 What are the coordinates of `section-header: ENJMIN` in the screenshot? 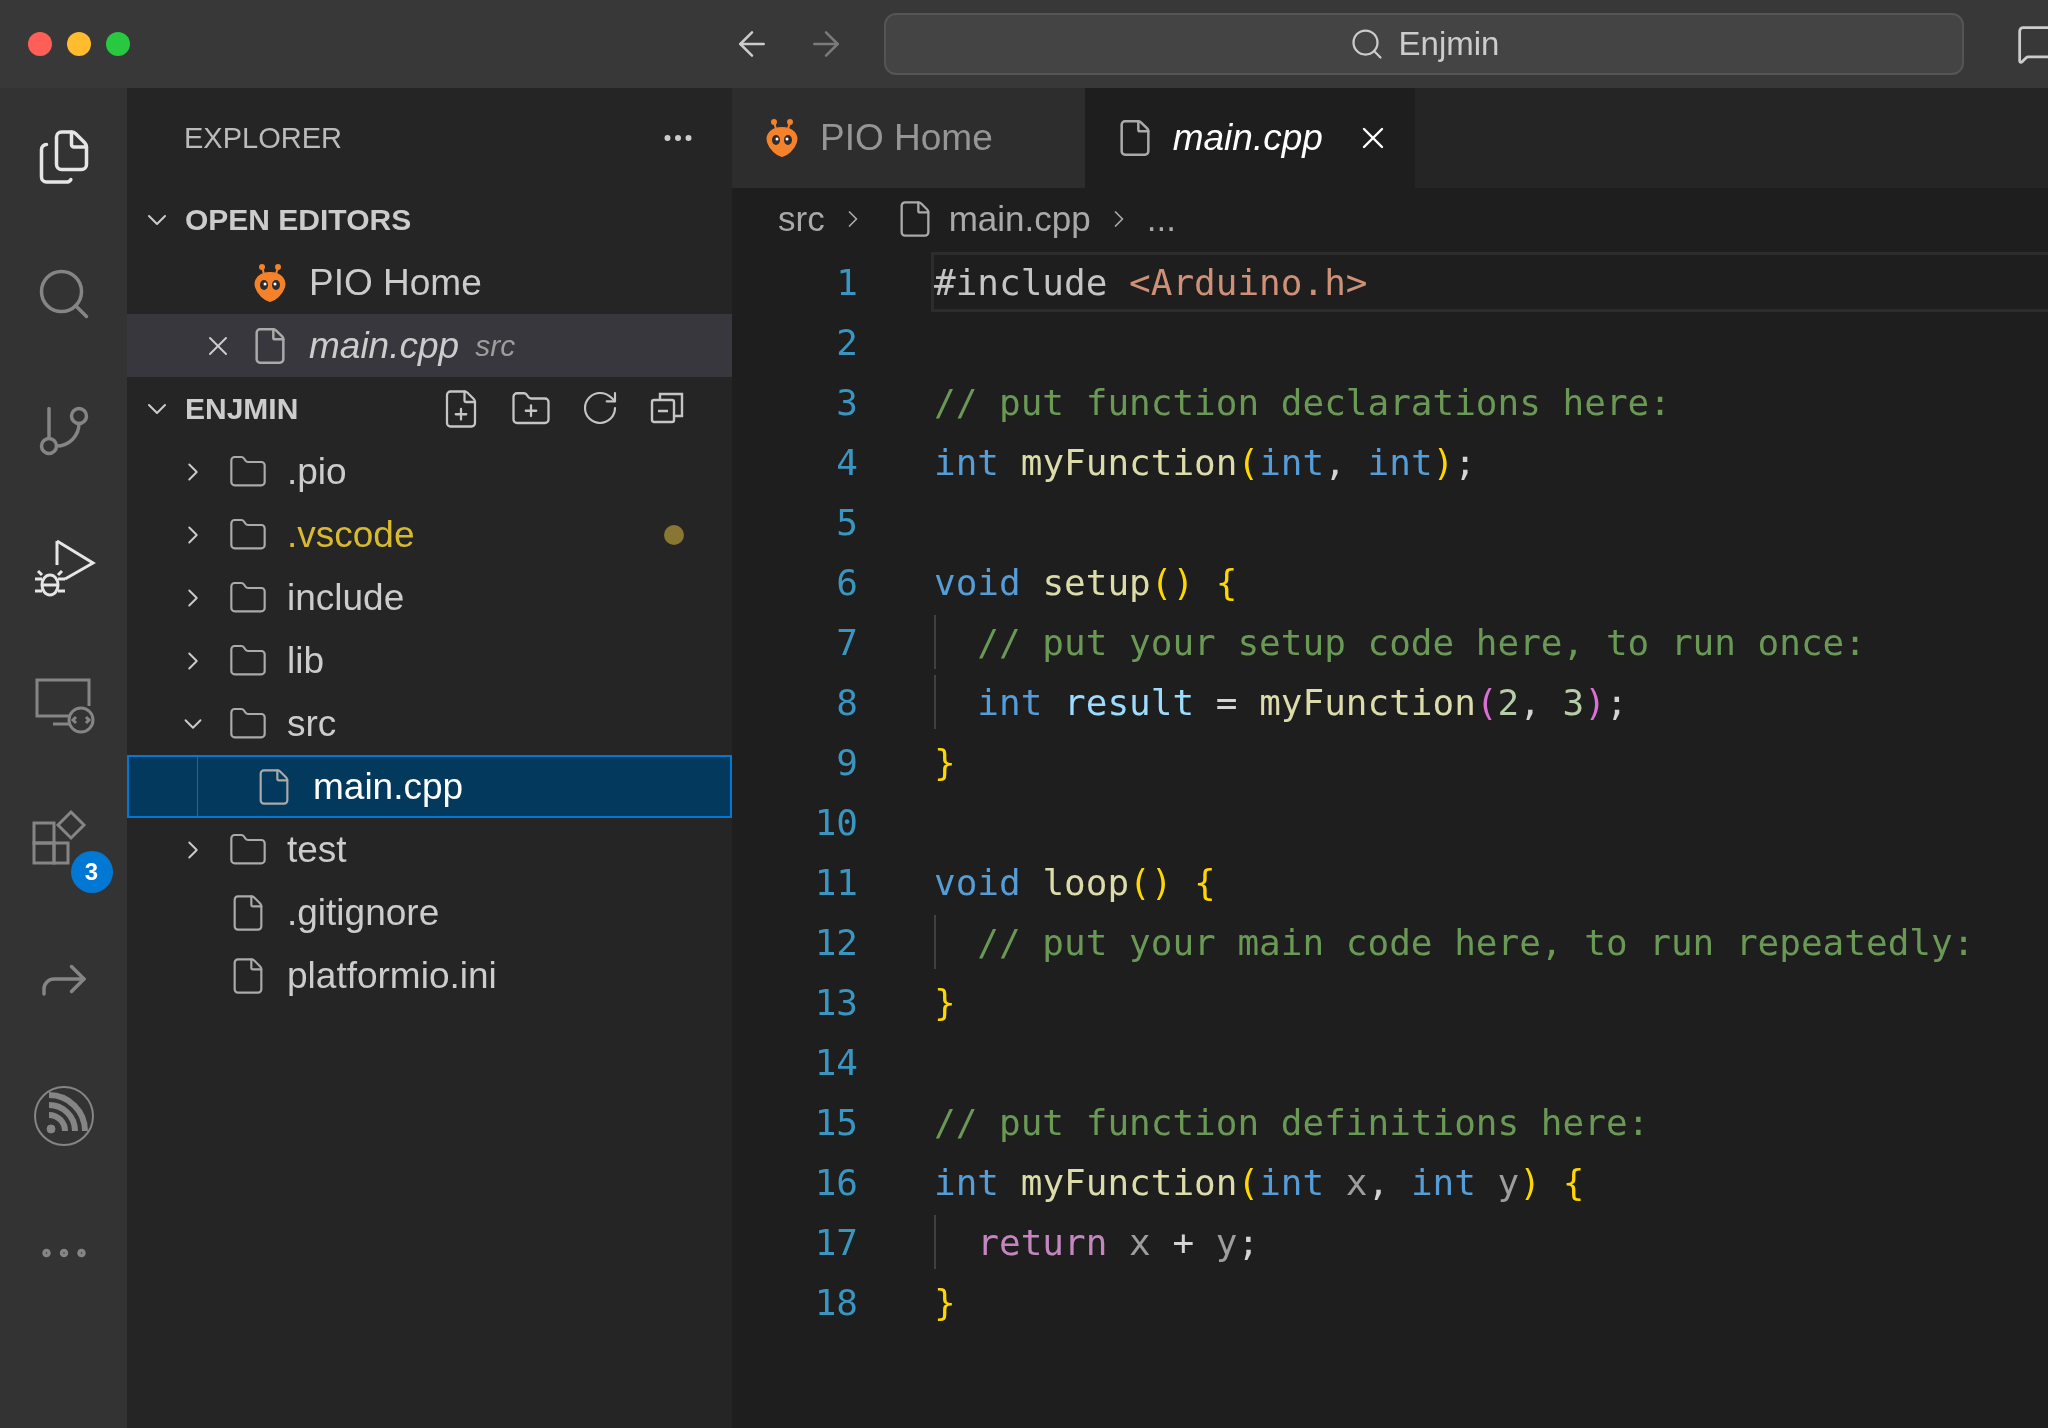 It's located at (429, 408).